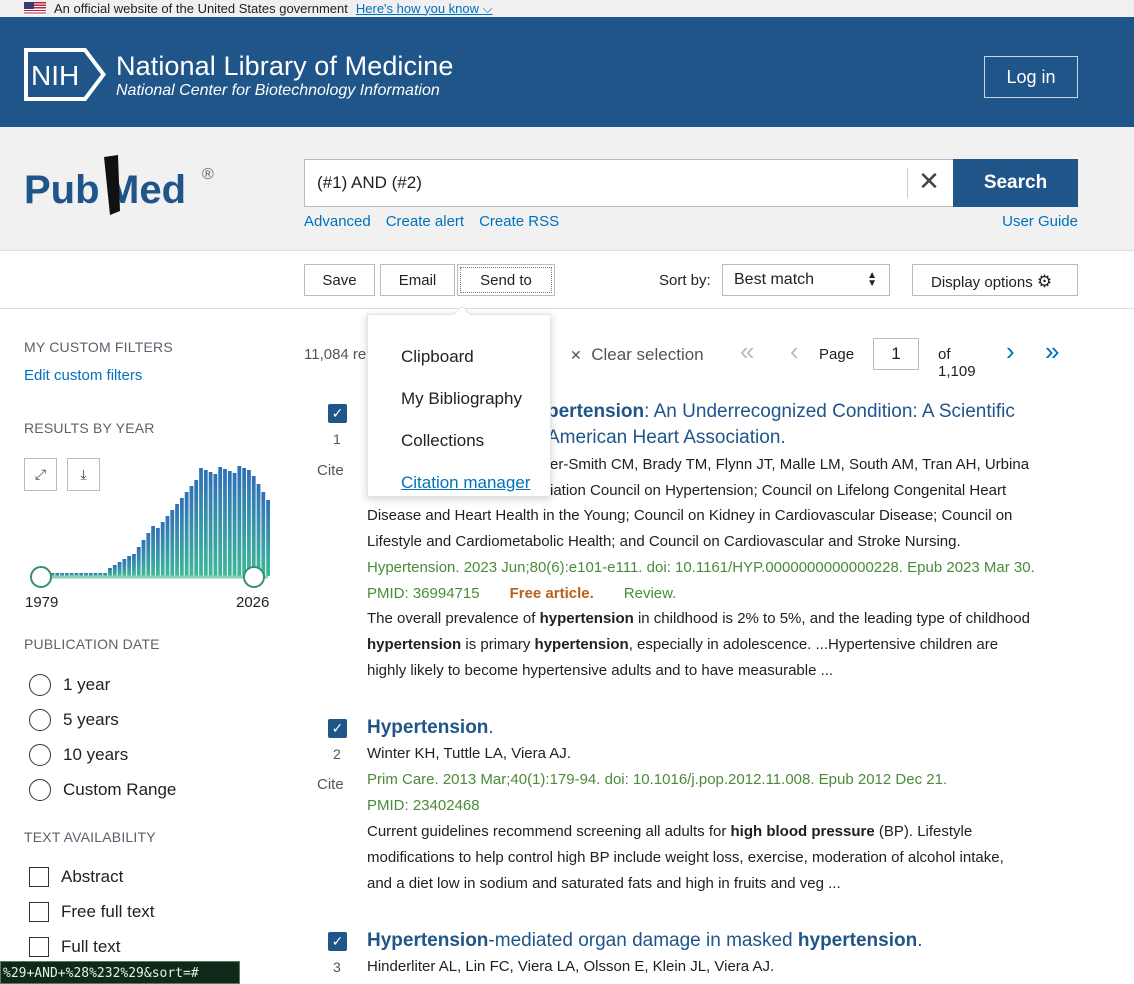  Describe the element at coordinates (1044, 281) in the screenshot. I see `gear-icon: ⚙` at that location.